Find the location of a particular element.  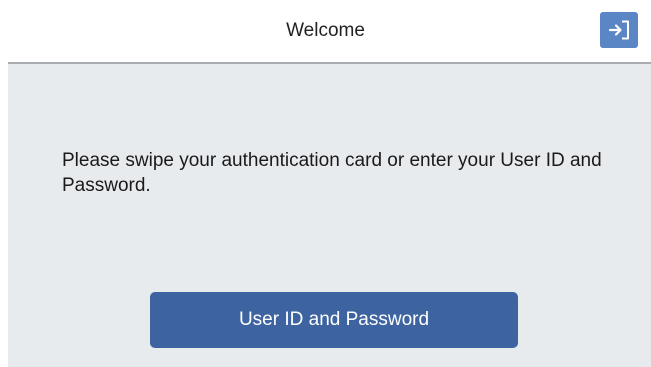

login-arrow-icon is located at coordinates (618, 30).